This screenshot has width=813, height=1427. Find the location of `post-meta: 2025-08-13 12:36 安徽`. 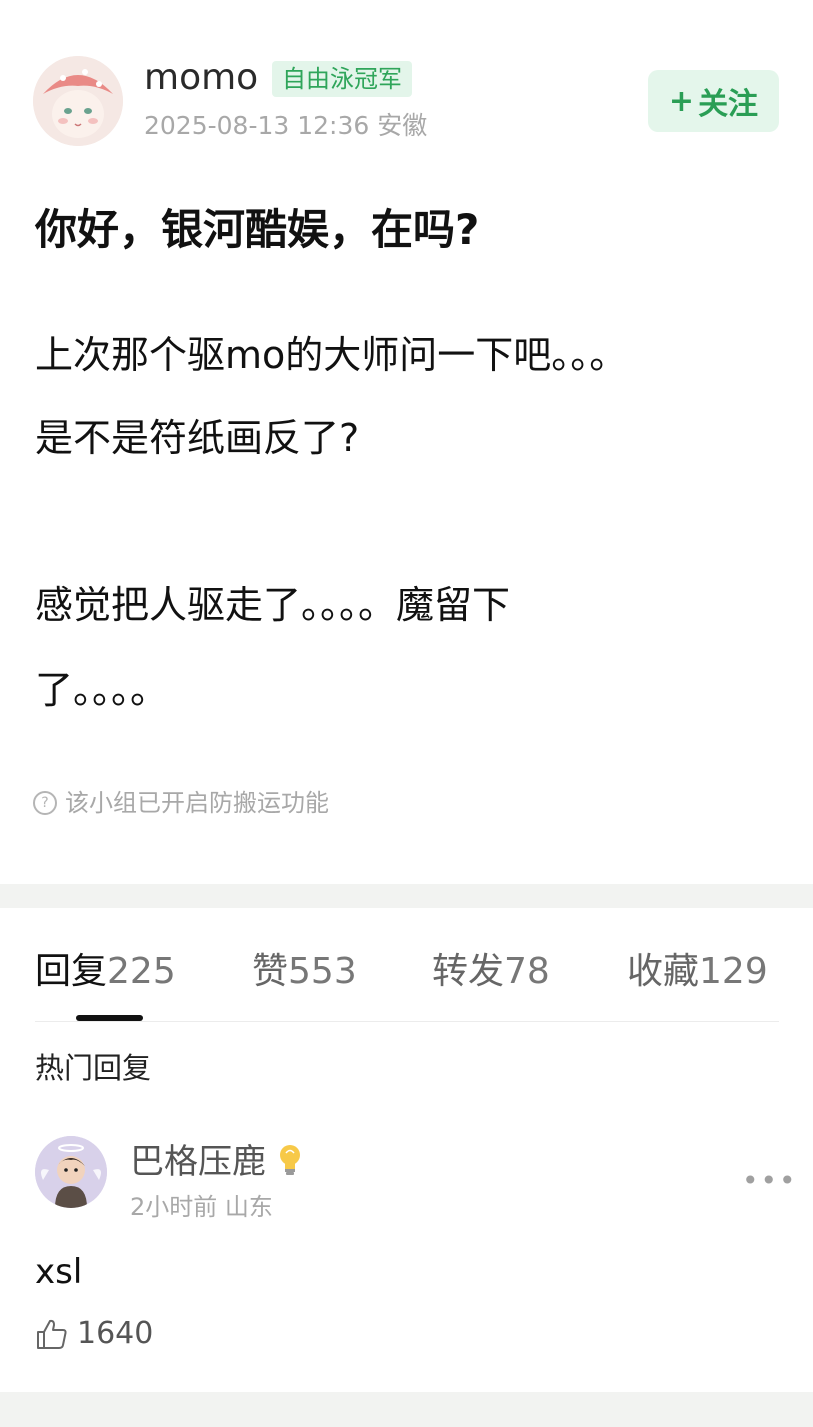

post-meta: 2025-08-13 12:36 安徽 is located at coordinates (286, 125).